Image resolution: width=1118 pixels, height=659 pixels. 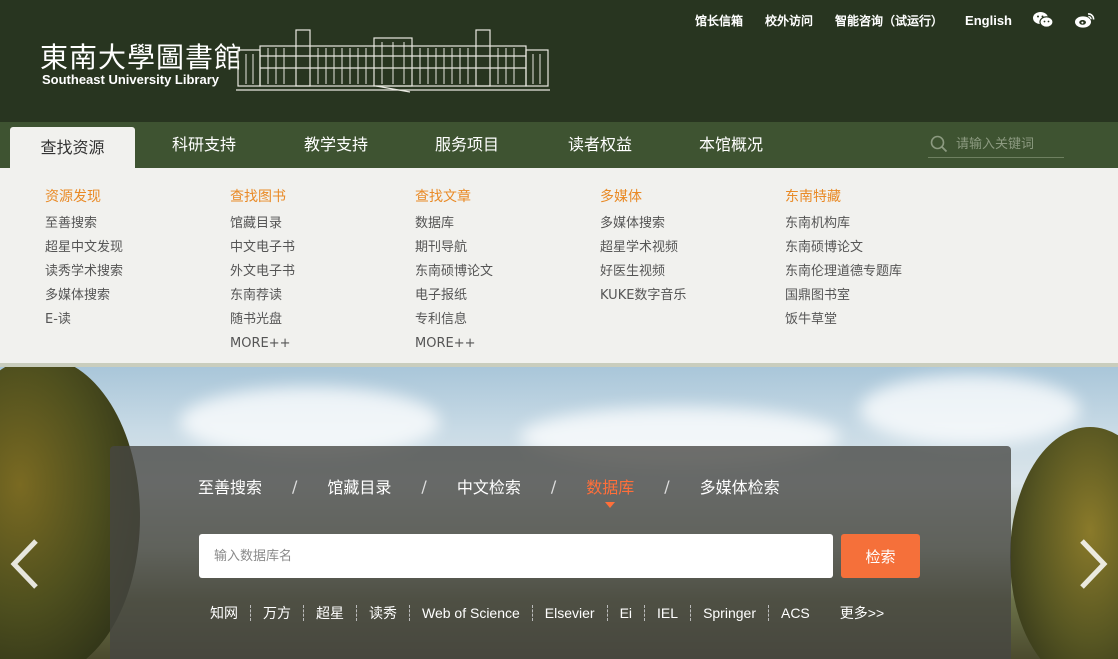 I want to click on nav-search, so click(x=996, y=145).